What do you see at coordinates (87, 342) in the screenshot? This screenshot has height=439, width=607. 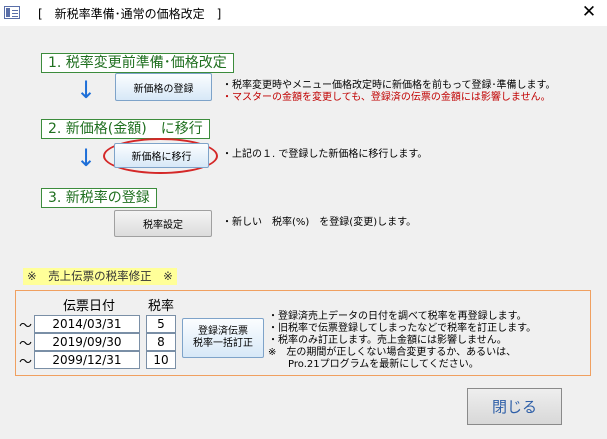 I see `date-field-2: 2019/09/30` at bounding box center [87, 342].